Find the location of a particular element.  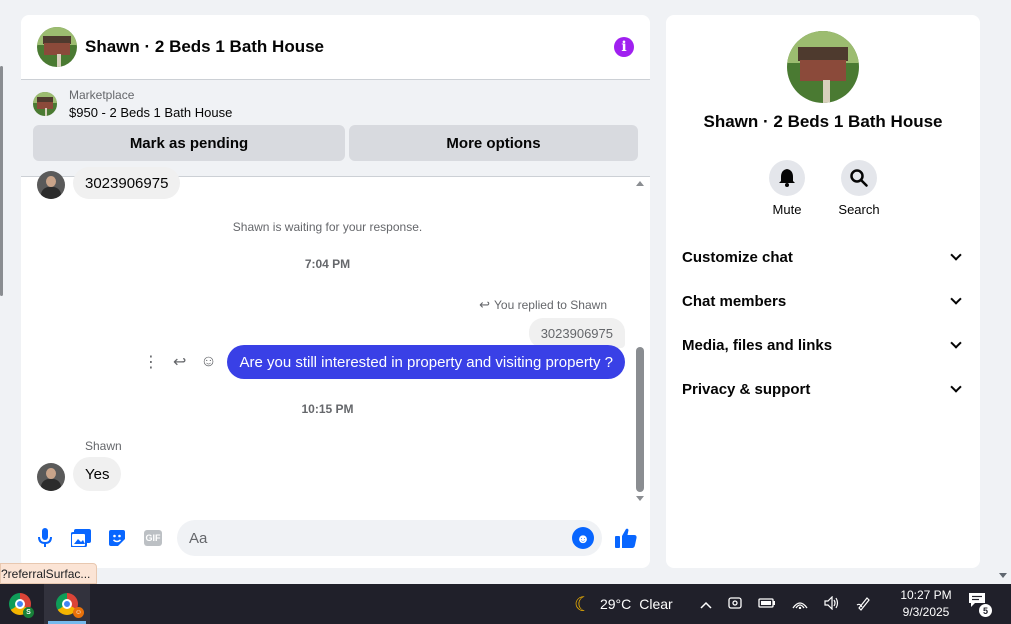

react-emoji-icon: ☺ is located at coordinates (208, 362).